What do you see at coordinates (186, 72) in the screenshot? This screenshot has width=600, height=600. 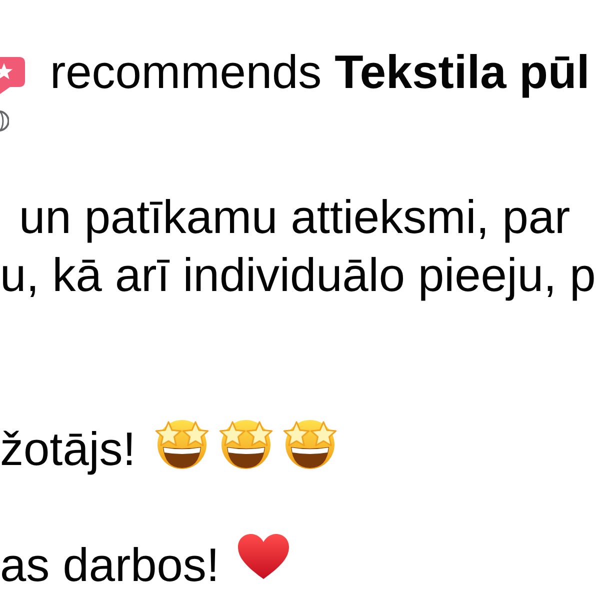 I see `recommend-text: recommends` at bounding box center [186, 72].